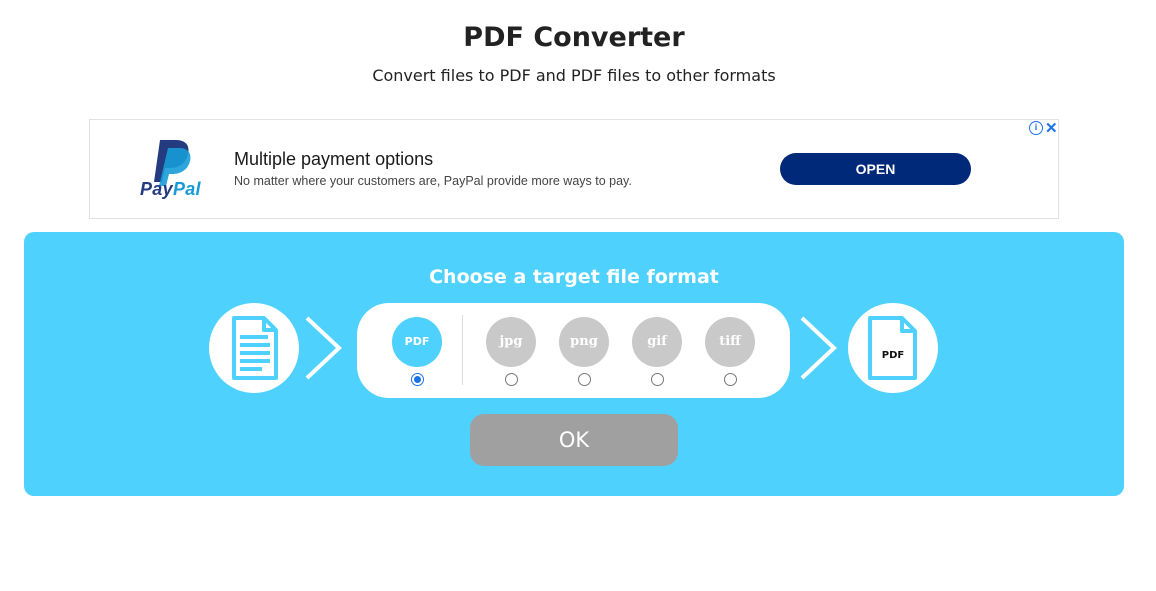 The height and width of the screenshot is (591, 1156). What do you see at coordinates (574, 37) in the screenshot?
I see `page-title: PDF Converter` at bounding box center [574, 37].